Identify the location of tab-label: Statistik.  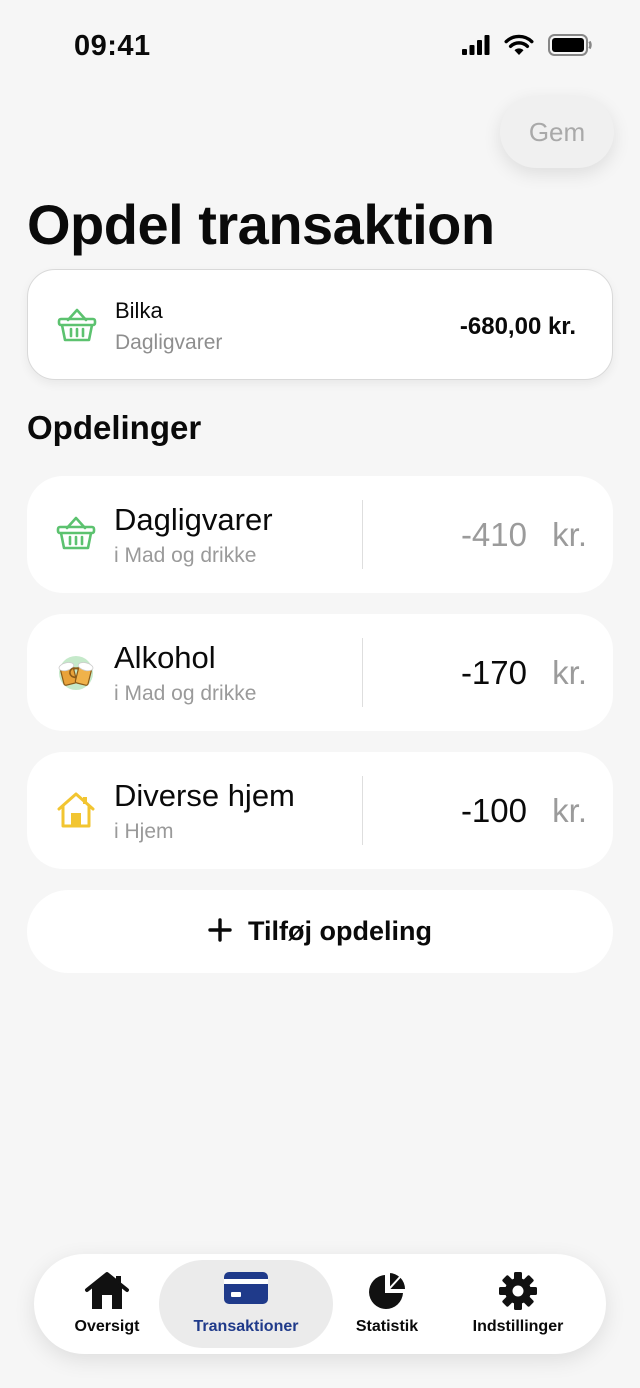
(387, 1326).